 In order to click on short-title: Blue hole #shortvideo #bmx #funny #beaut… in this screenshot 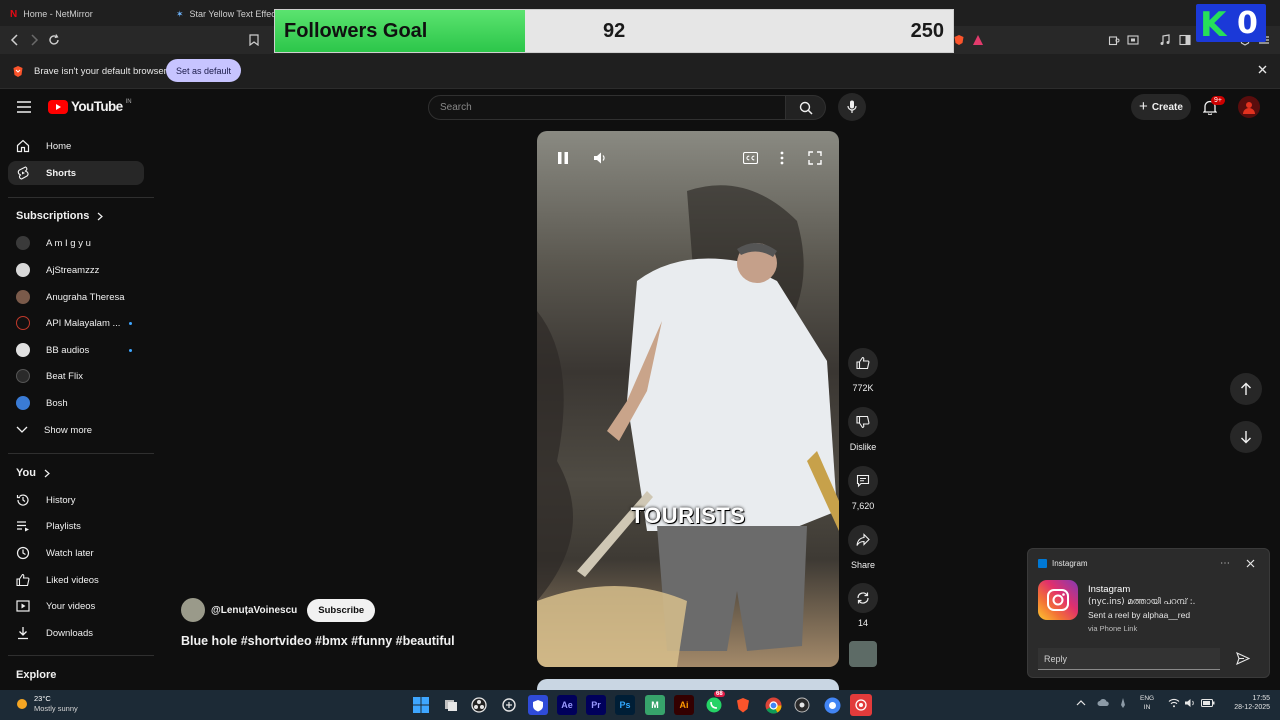, I will do `click(318, 641)`.